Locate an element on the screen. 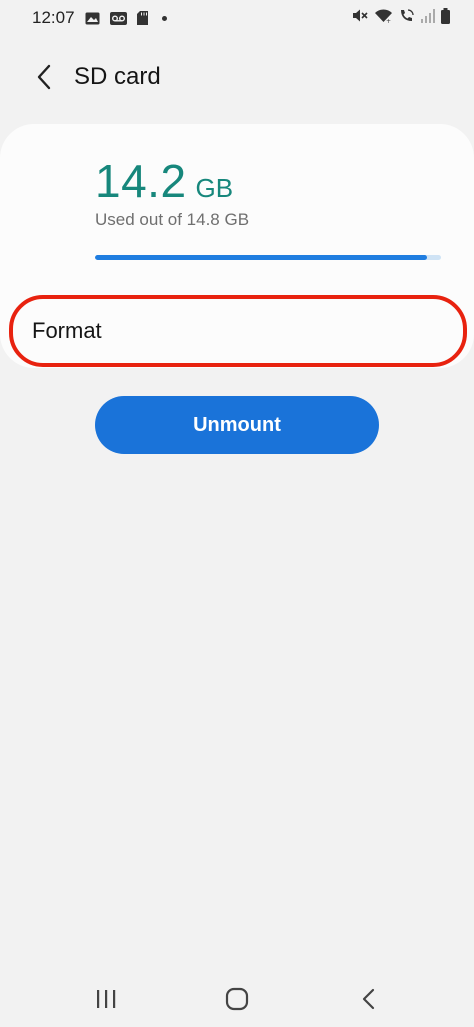  home-icon is located at coordinates (237, 998).